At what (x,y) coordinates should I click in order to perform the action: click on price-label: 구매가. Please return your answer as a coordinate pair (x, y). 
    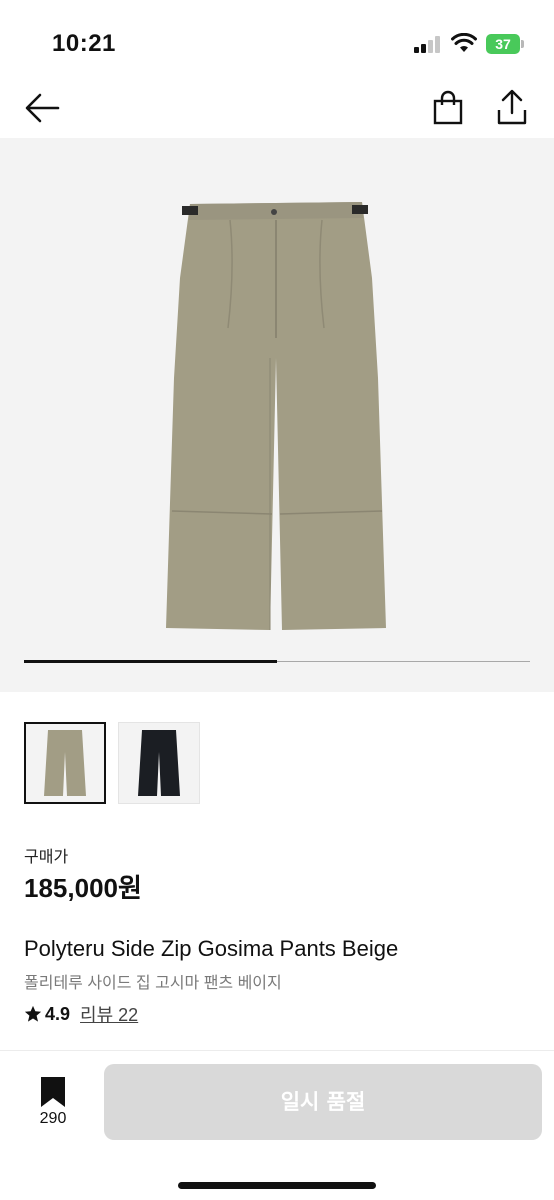
    Looking at the image, I should click on (46, 857).